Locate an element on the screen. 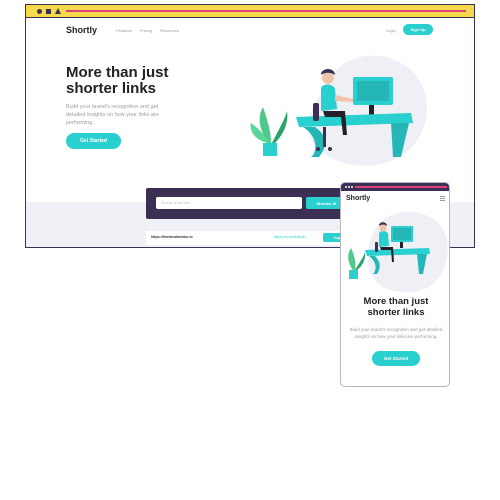  window-titlebar is located at coordinates (250, 11).